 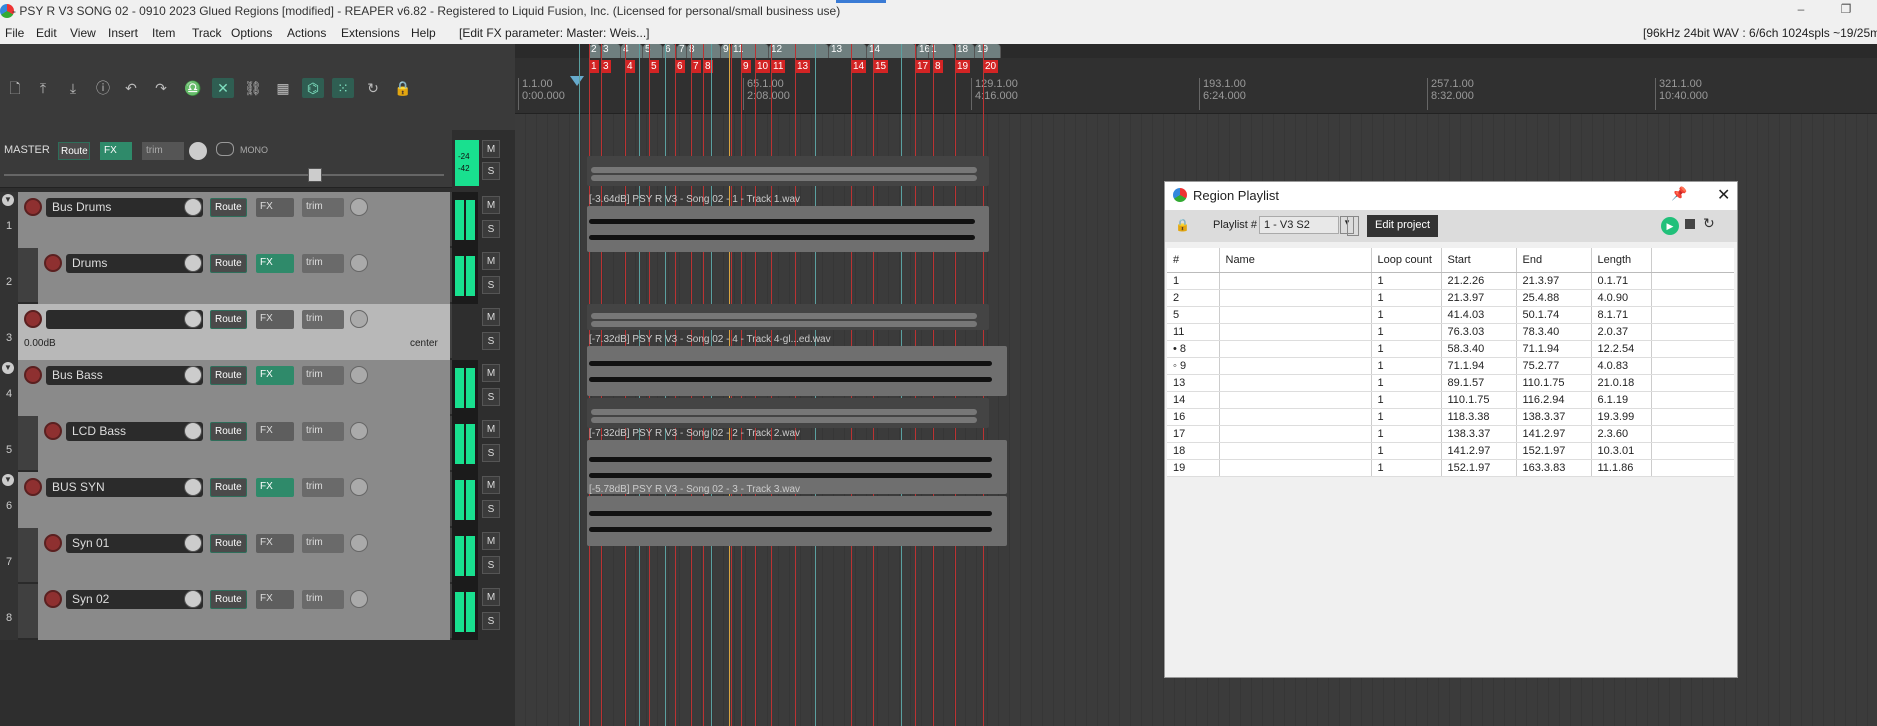 What do you see at coordinates (15, 88) in the screenshot?
I see `new-project-icon: 🗋` at bounding box center [15, 88].